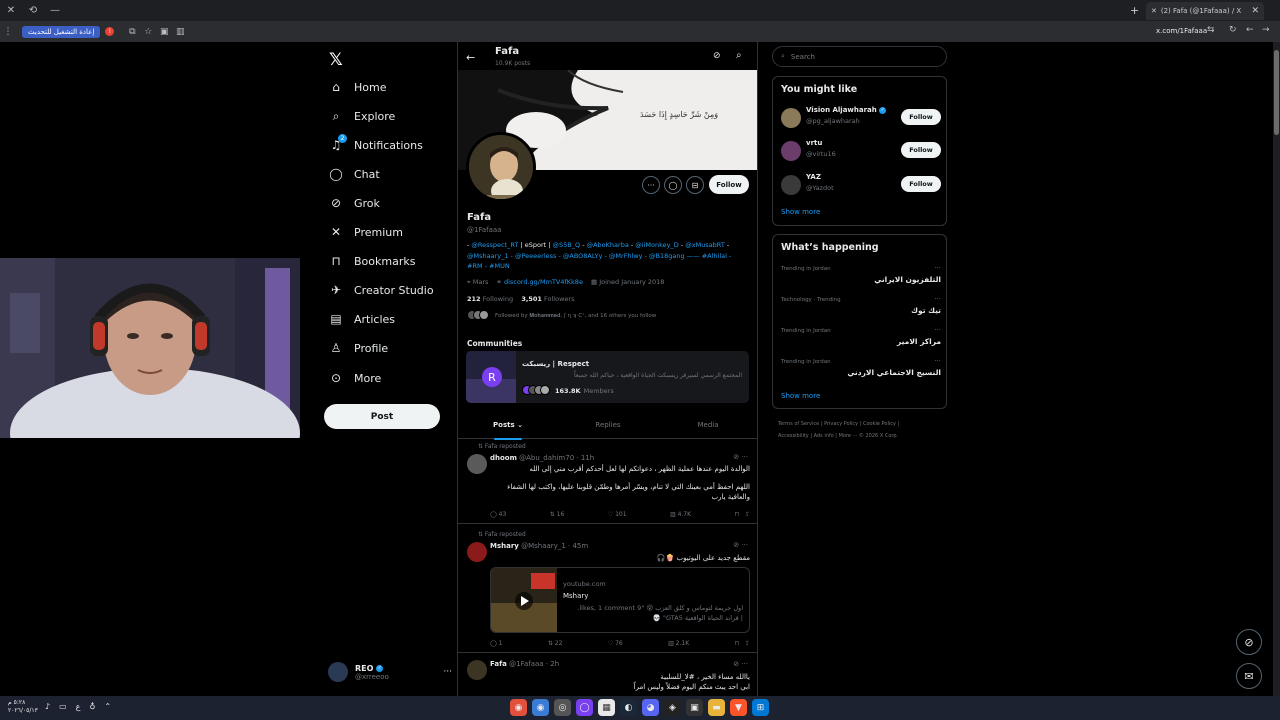 This screenshot has height=720, width=1280. What do you see at coordinates (503, 458) in the screenshot?
I see `tweet-author: dhoom` at bounding box center [503, 458].